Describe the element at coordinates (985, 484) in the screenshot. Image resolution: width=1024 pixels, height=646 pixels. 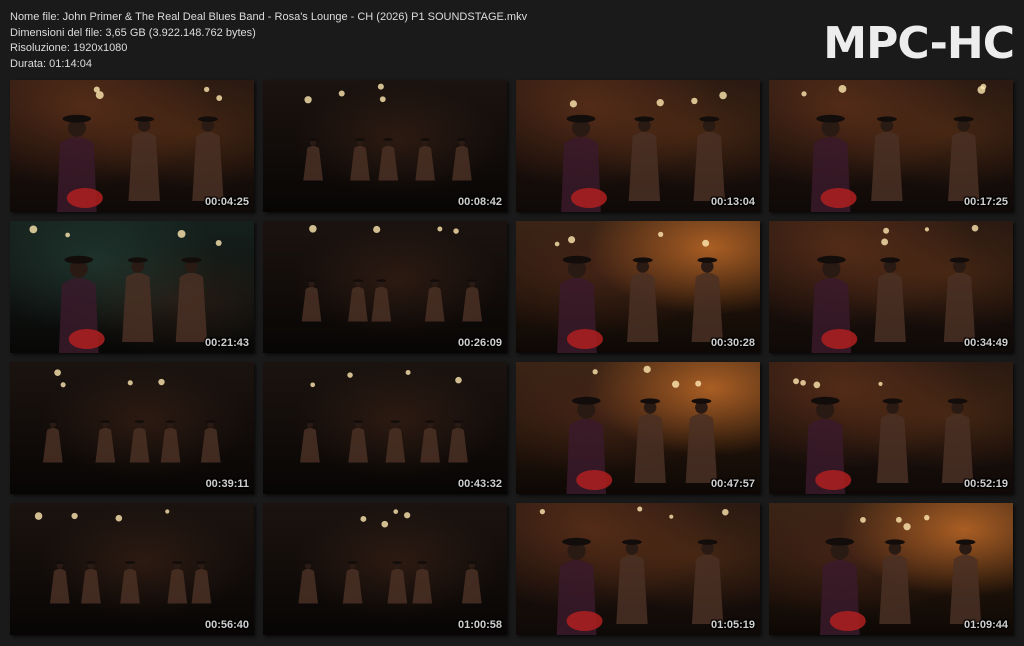
I see `timestamp-label: 00:52:19` at that location.